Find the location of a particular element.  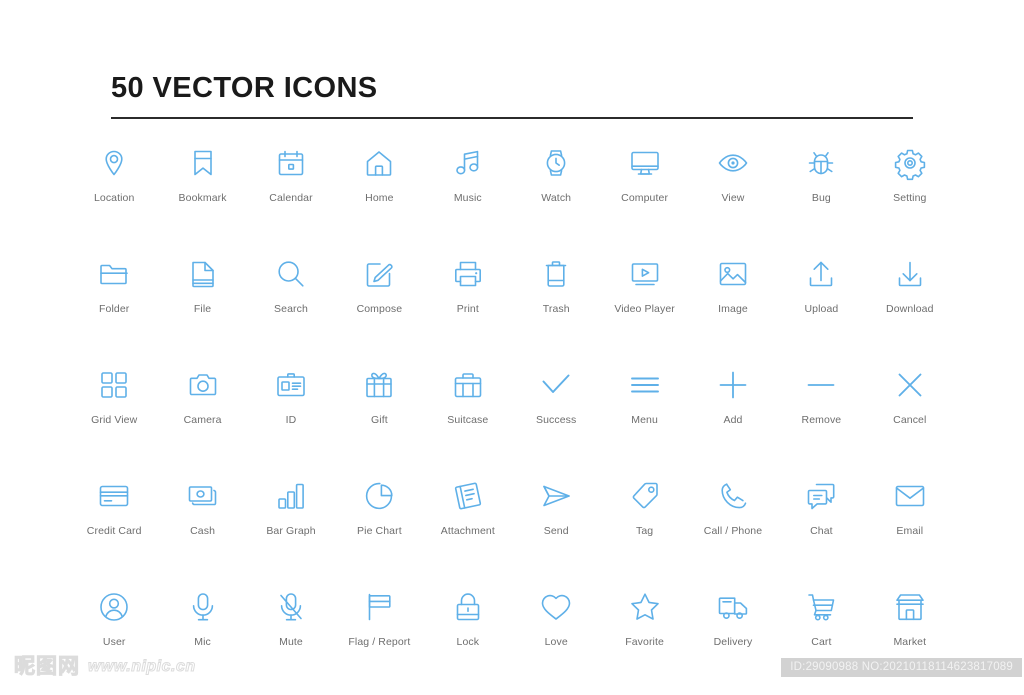

icon-label: Suitcase is located at coordinates (468, 420).